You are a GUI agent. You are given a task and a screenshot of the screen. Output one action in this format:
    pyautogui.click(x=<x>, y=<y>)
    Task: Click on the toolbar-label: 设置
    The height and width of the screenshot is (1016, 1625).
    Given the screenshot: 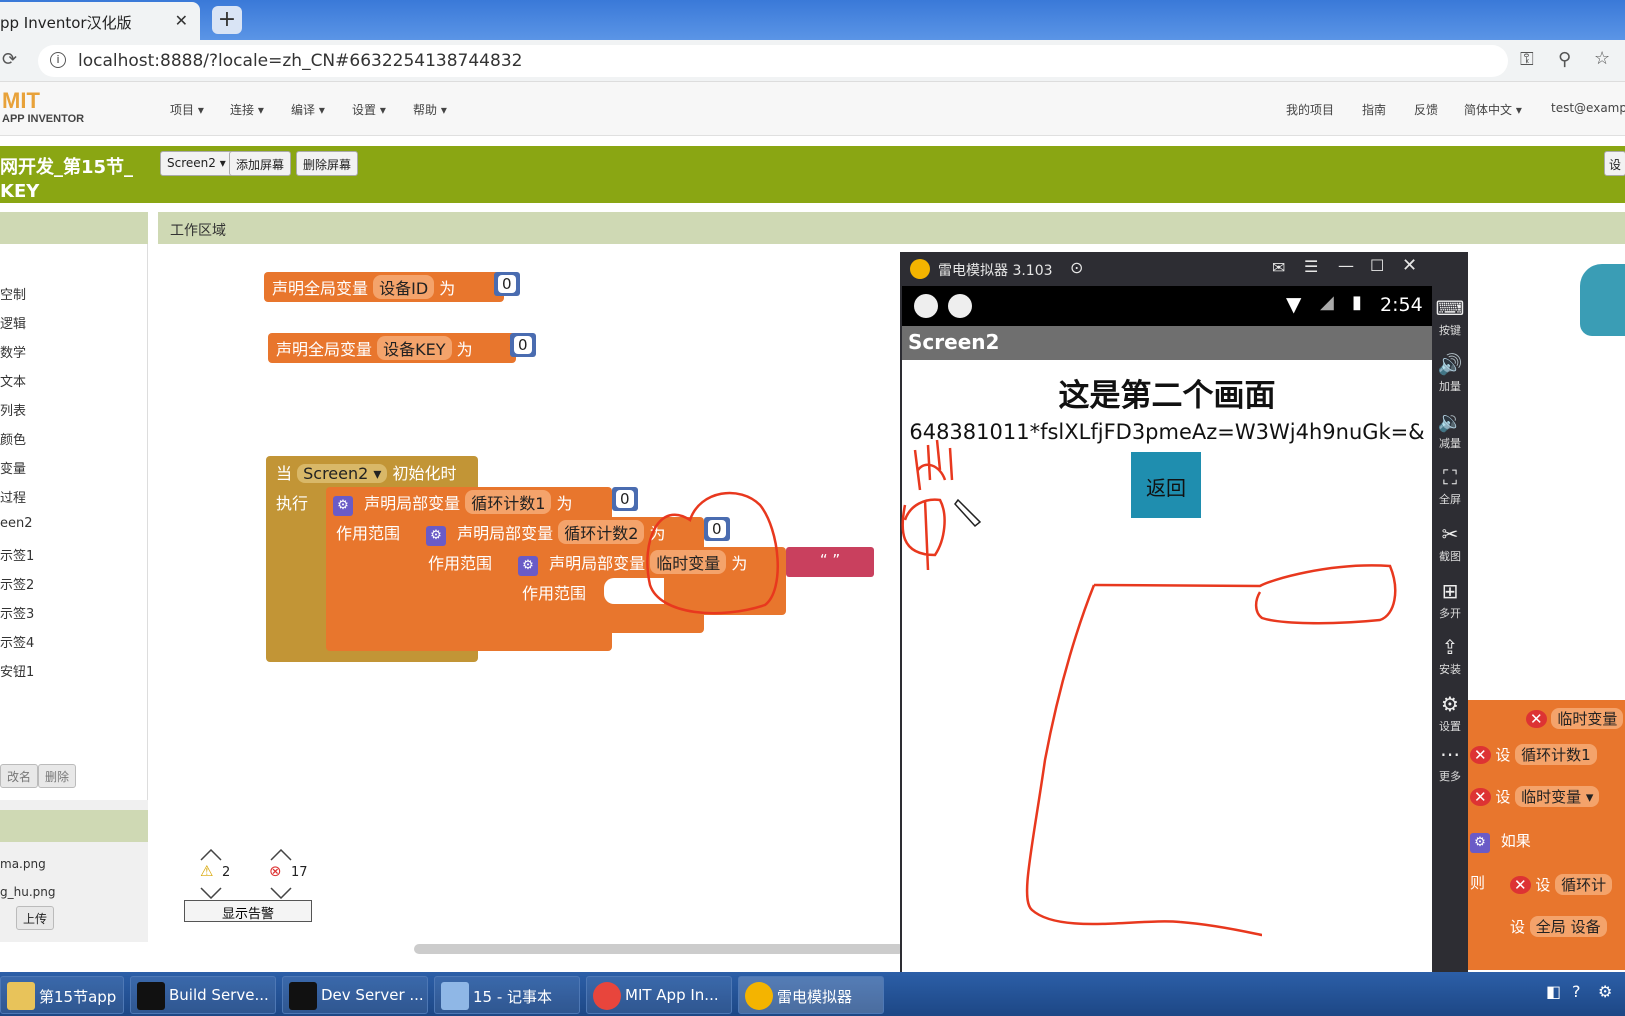 What is the action you would take?
    pyautogui.click(x=1450, y=726)
    